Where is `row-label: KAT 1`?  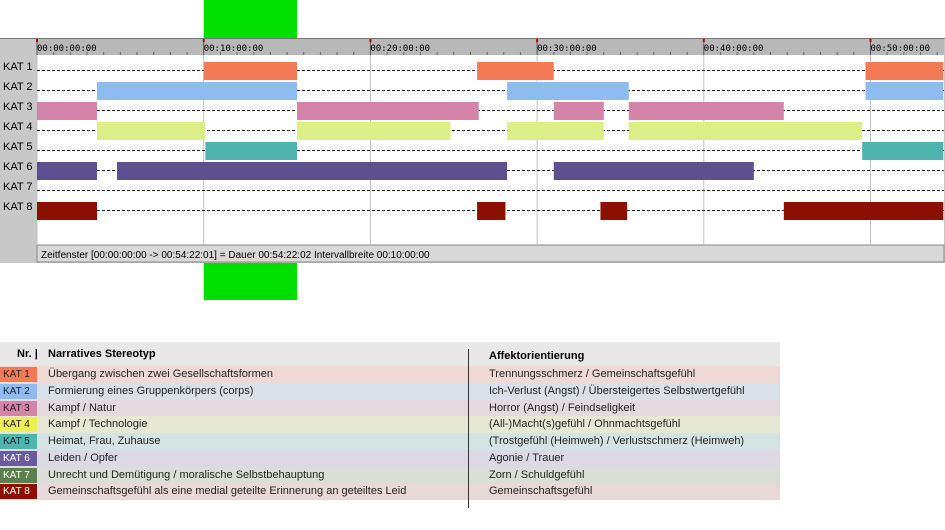
row-label: KAT 1 is located at coordinates (18, 67).